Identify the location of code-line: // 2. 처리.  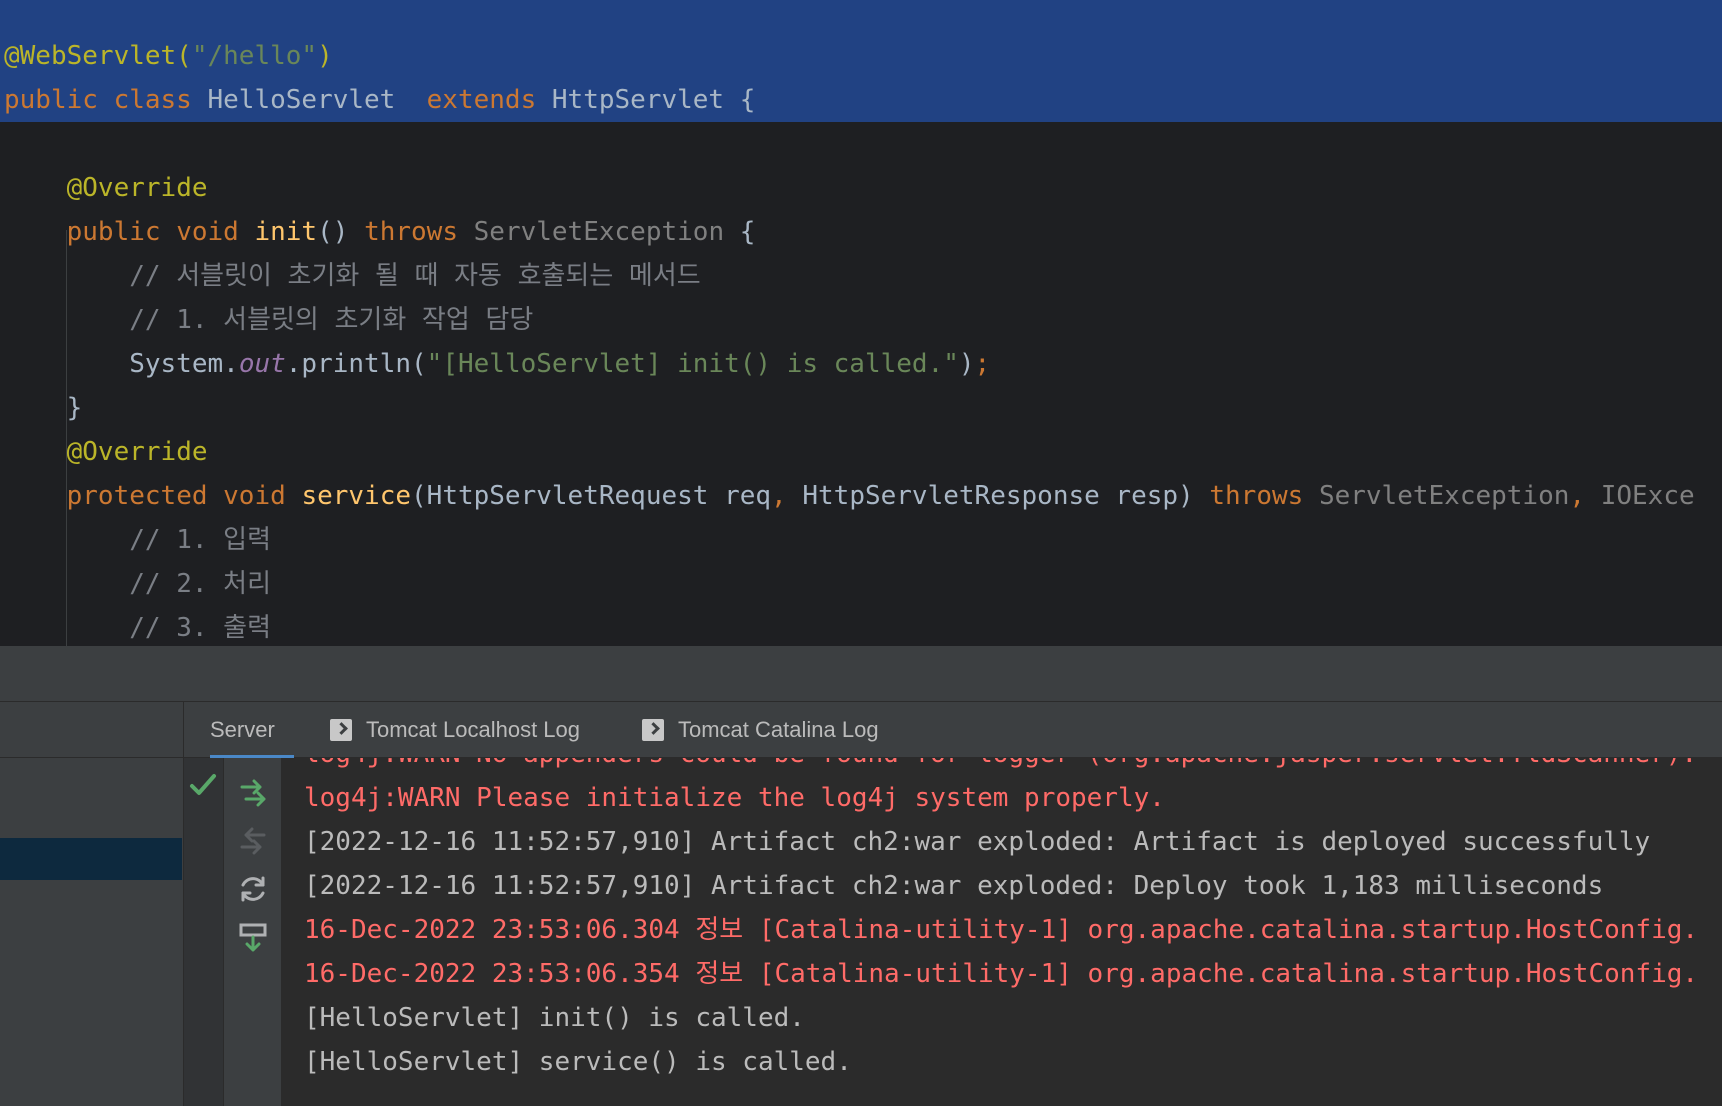
(137, 584).